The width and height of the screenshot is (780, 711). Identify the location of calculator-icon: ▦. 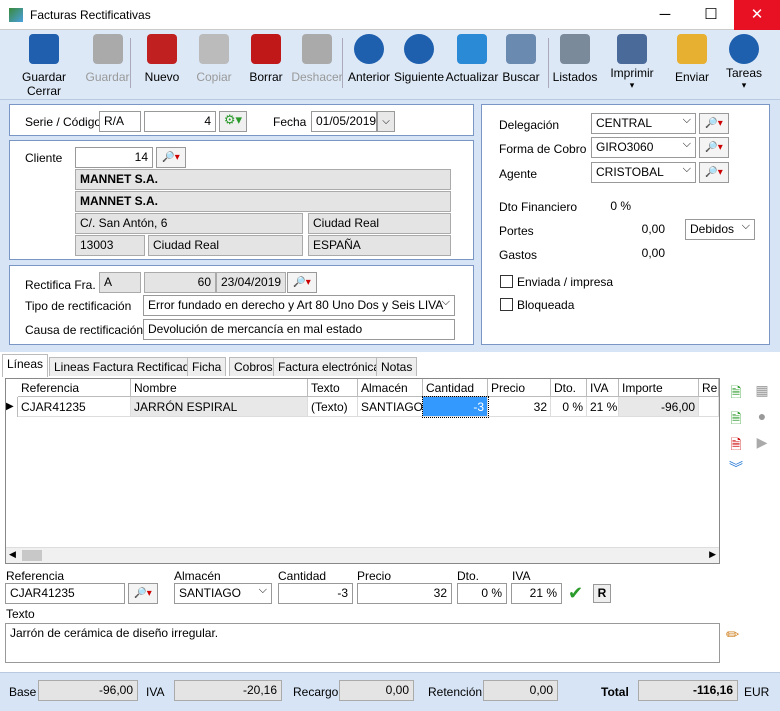
(762, 391).